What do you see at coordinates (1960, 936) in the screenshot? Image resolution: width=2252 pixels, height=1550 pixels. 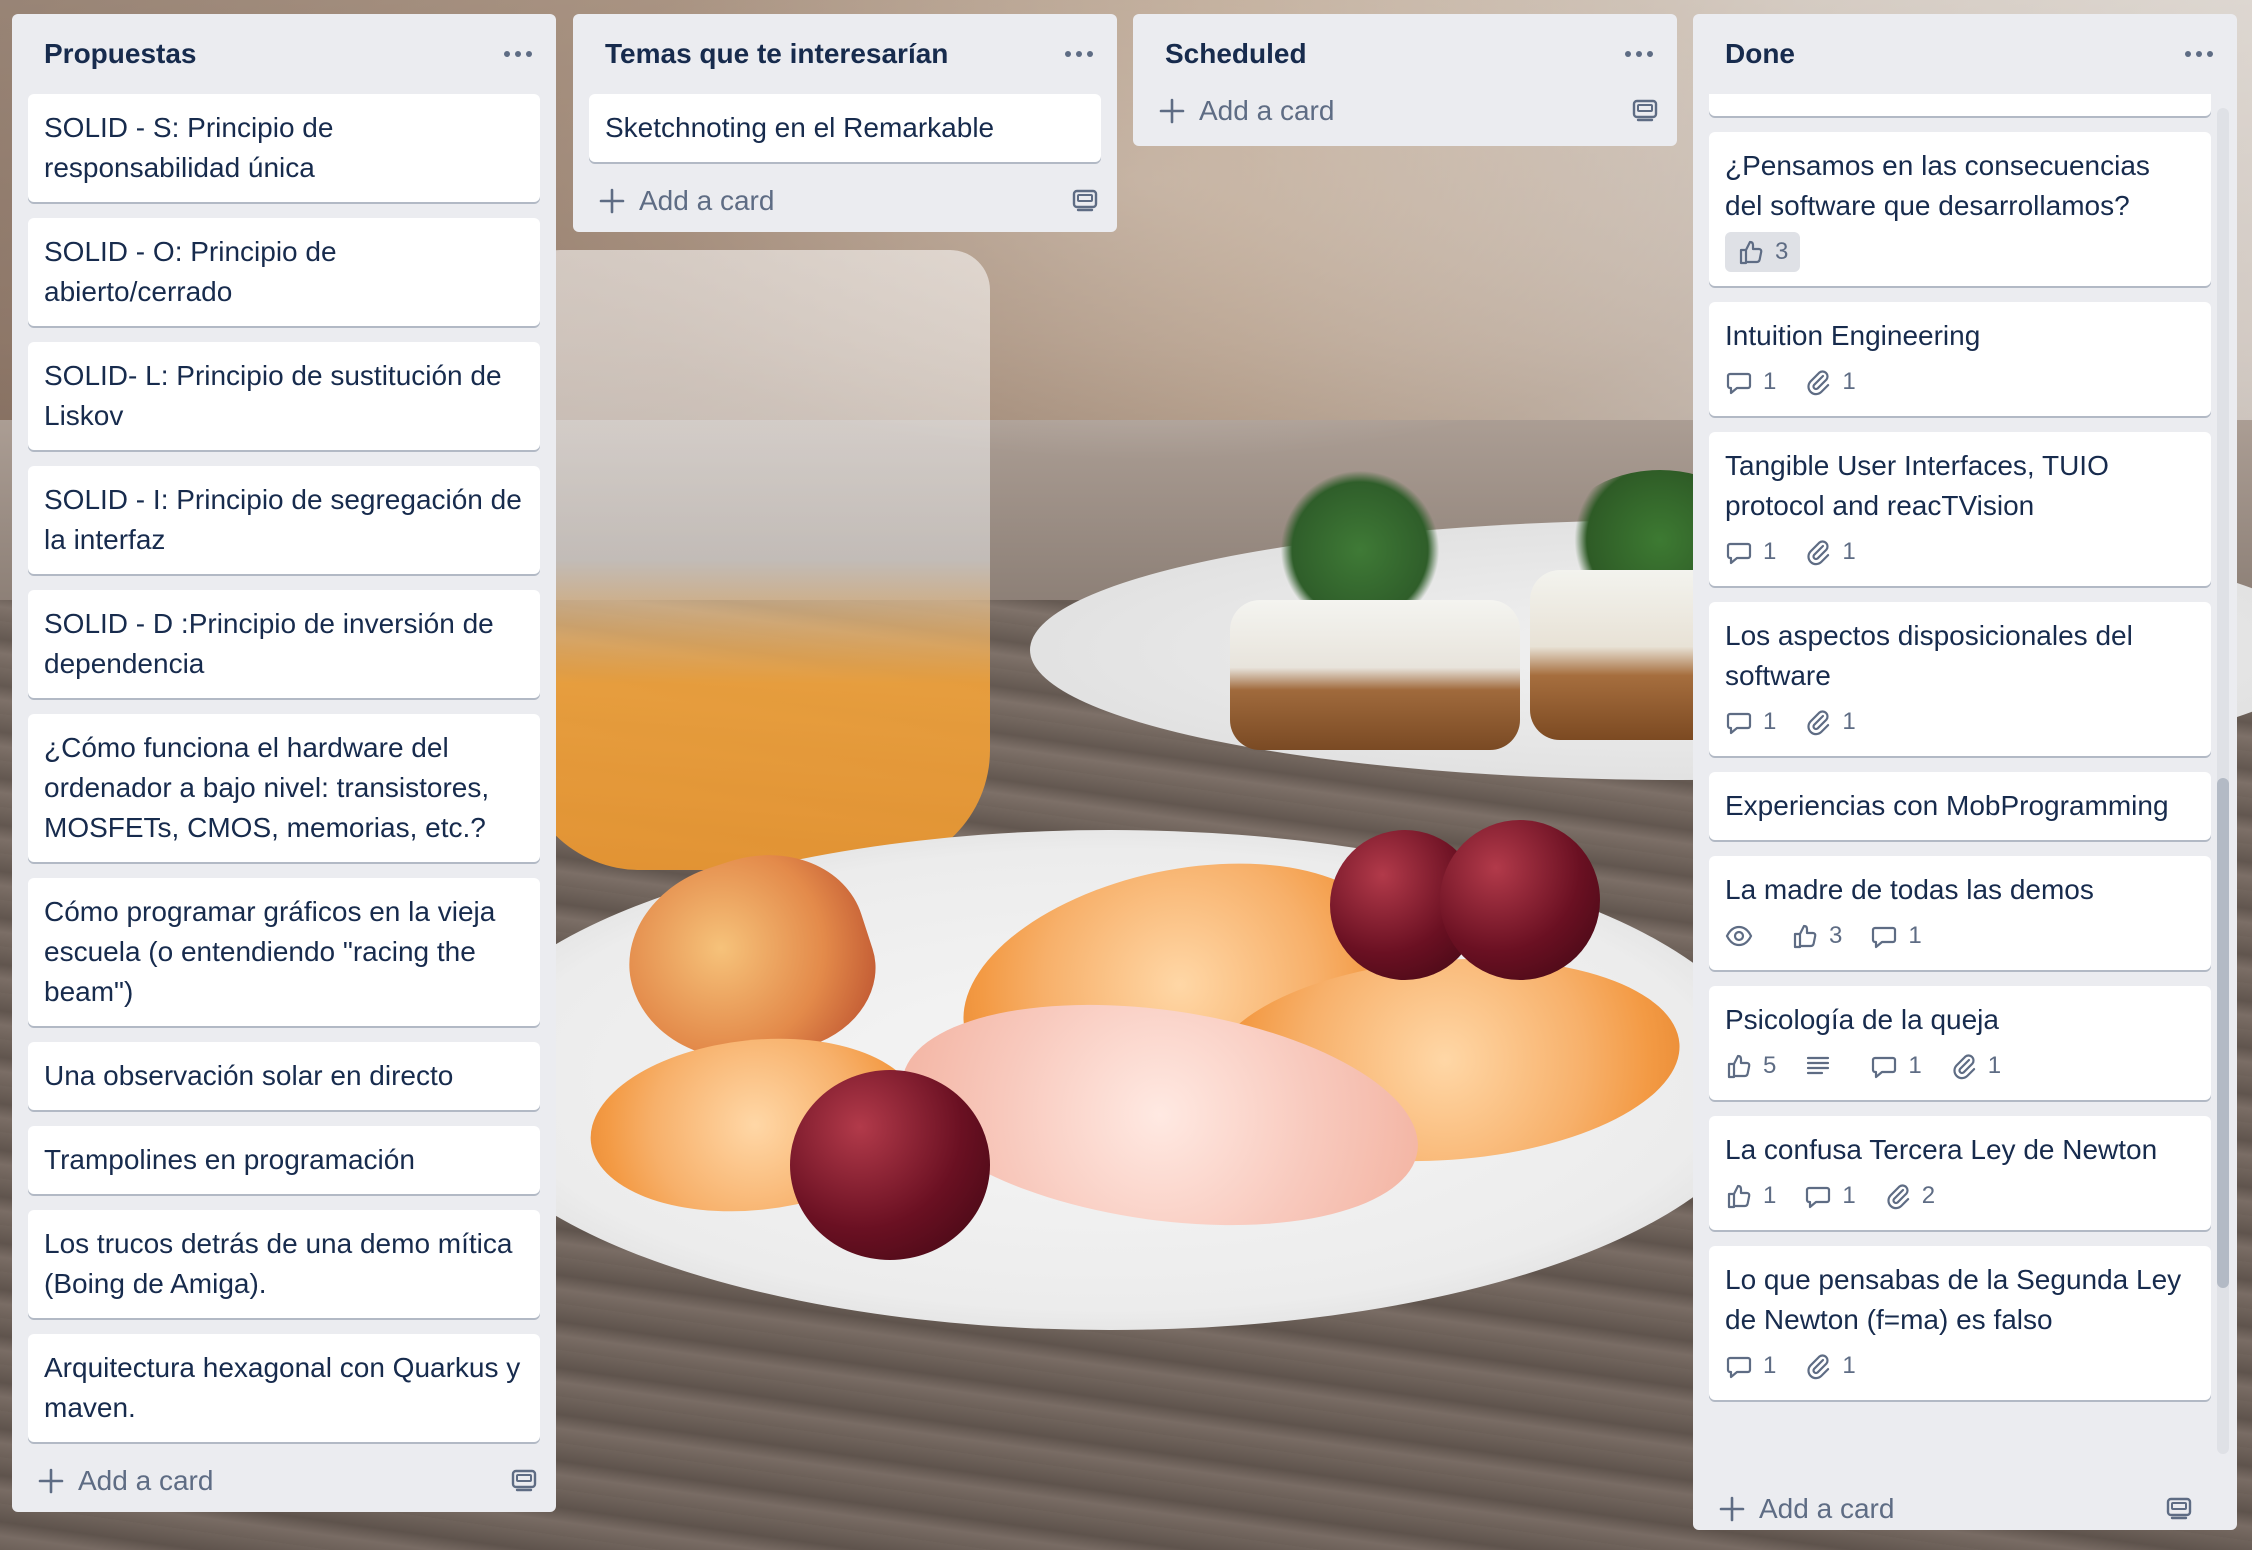 I see `card-badges: 3 1` at bounding box center [1960, 936].